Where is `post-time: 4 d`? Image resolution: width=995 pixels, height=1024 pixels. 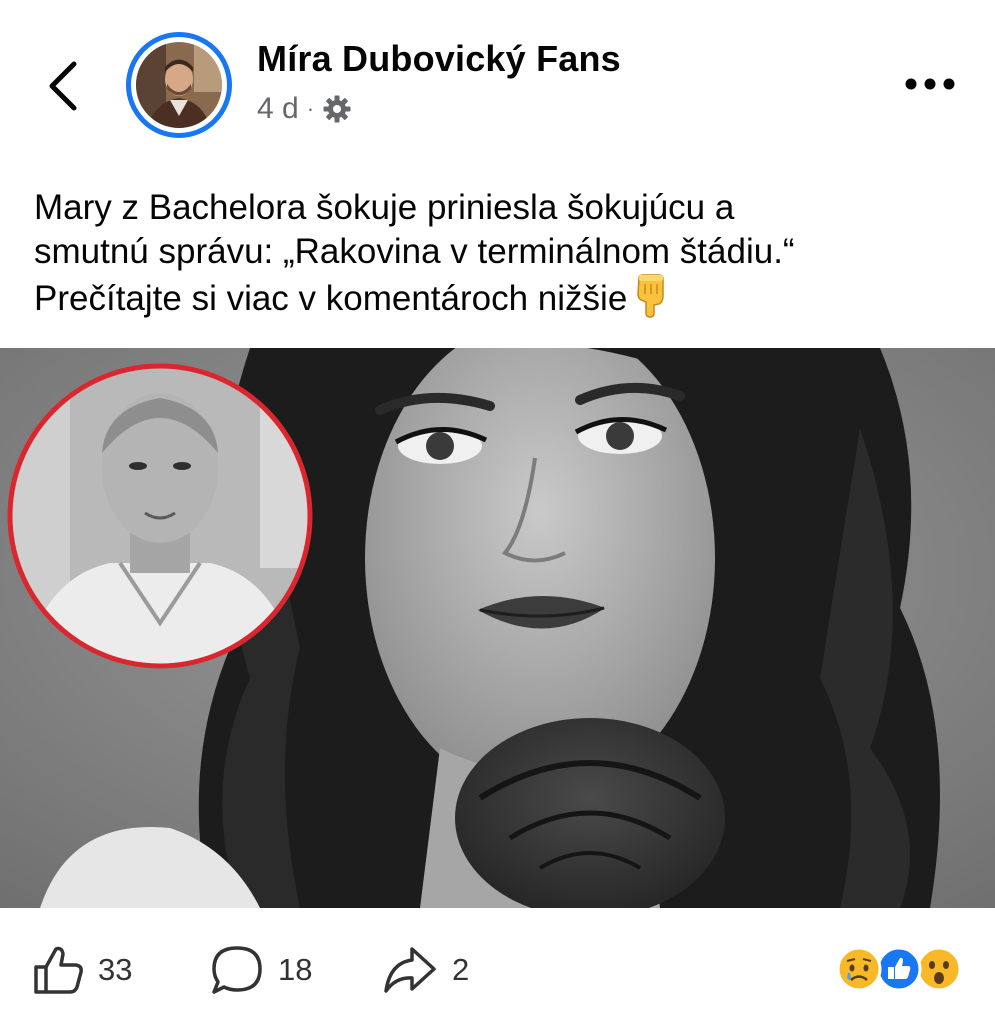
post-time: 4 d is located at coordinates (278, 109).